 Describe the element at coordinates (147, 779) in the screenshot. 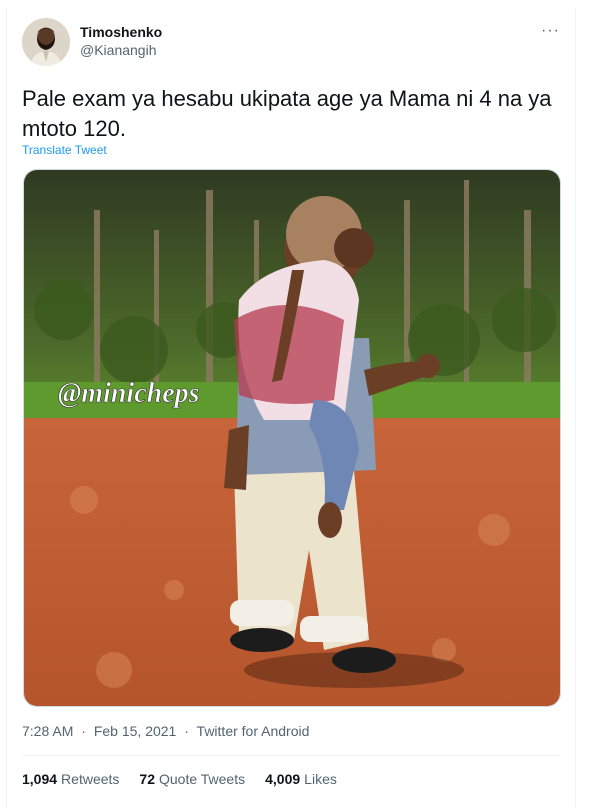

I see `quote-tweets-count: 72` at that location.